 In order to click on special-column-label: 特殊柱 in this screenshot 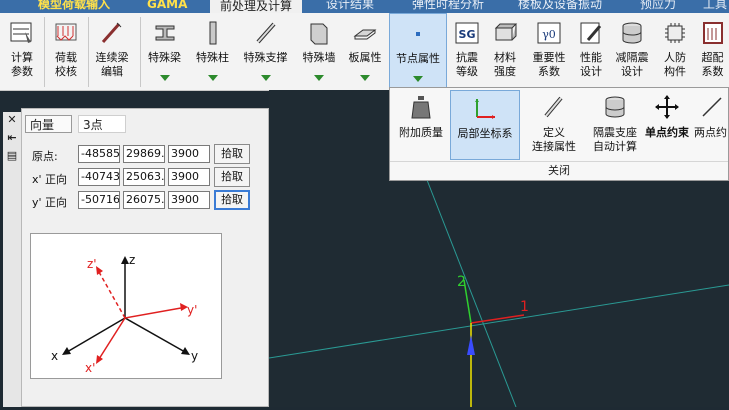, I will do `click(212, 57)`.